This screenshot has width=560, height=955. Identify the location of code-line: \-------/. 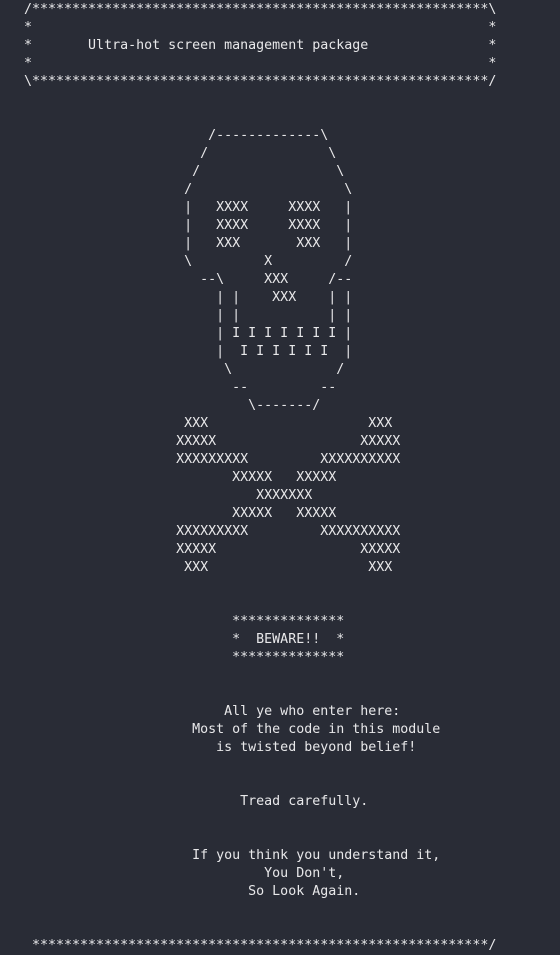
(164, 405).